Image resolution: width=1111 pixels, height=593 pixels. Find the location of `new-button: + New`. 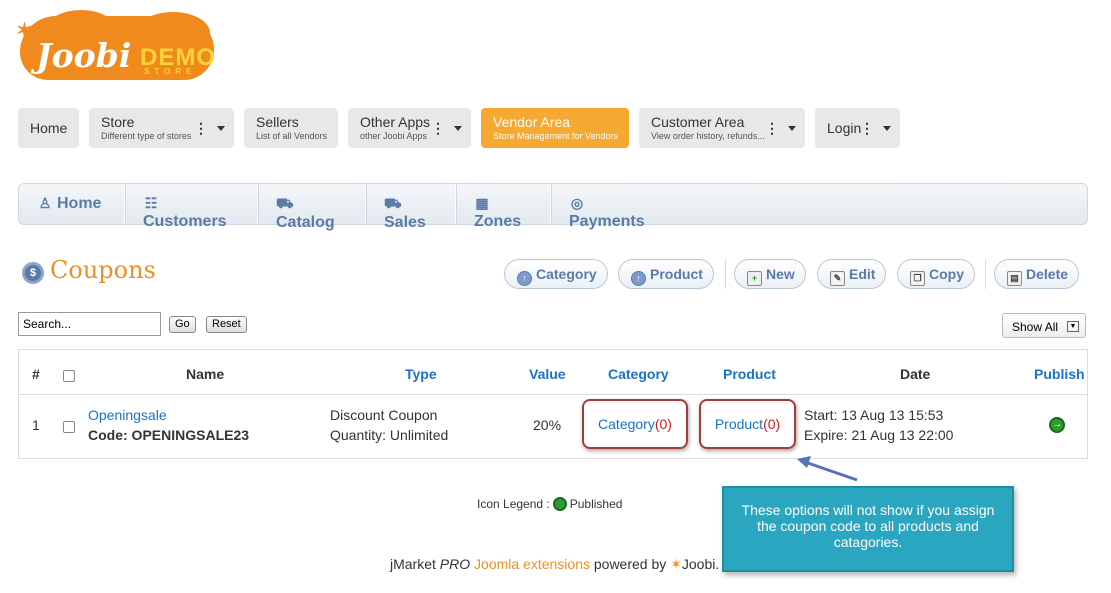

new-button: + New is located at coordinates (770, 274).